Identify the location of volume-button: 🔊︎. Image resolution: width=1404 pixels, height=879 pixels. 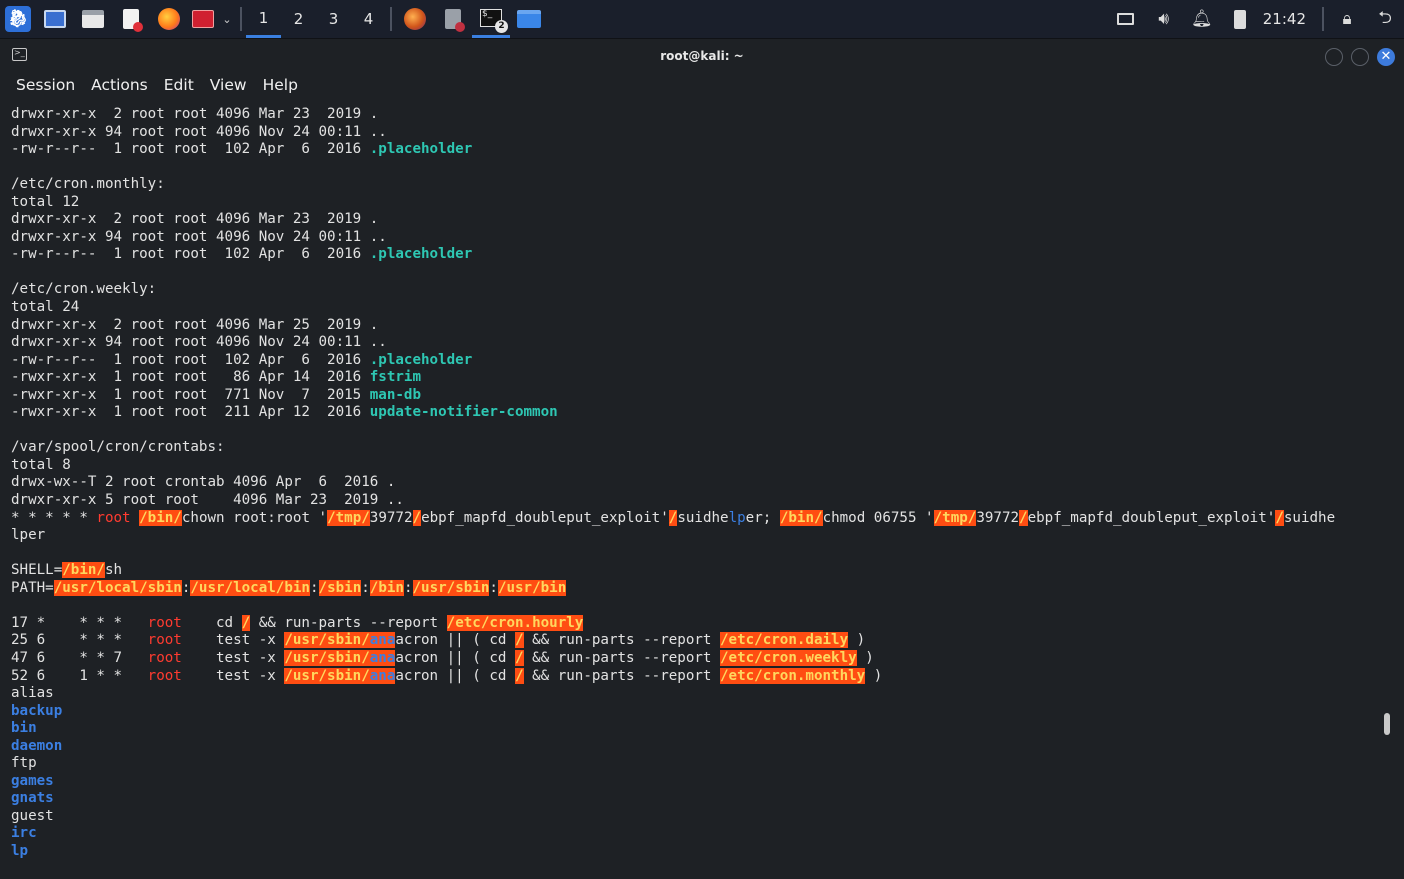
(1164, 19).